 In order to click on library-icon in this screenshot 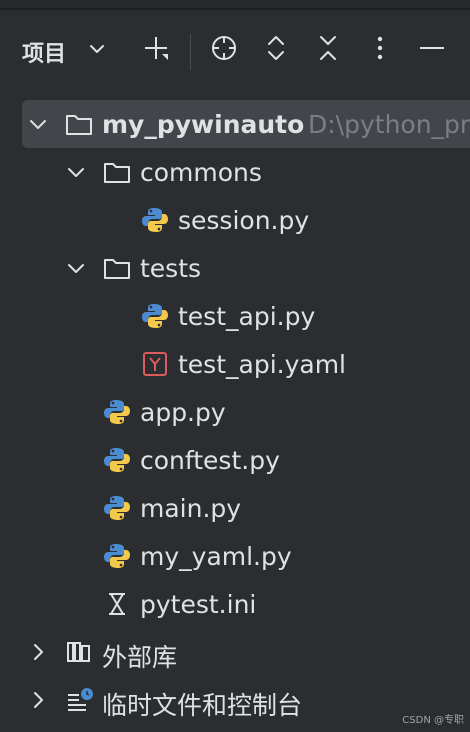, I will do `click(78, 652)`.